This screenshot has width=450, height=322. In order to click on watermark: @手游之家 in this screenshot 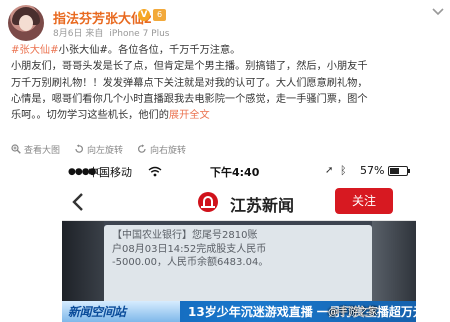, I will do `click(353, 312)`.